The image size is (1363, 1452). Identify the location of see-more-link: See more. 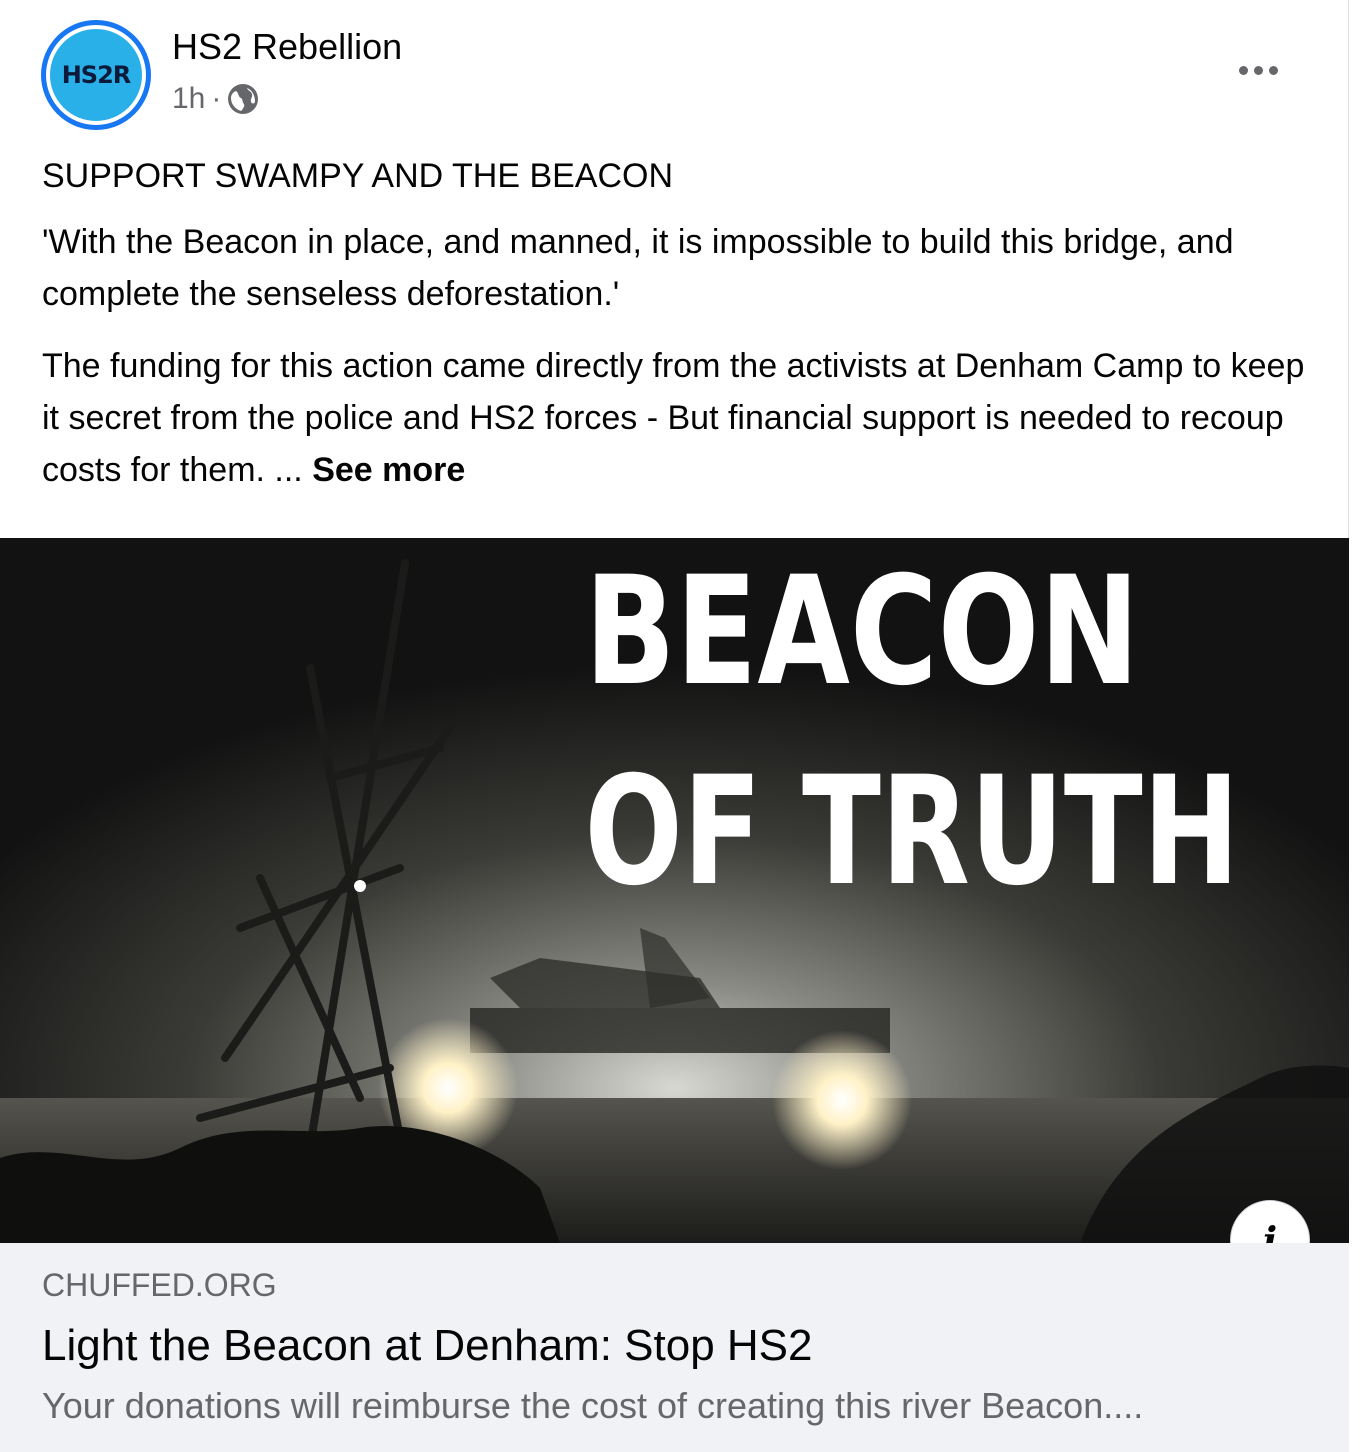
(388, 470).